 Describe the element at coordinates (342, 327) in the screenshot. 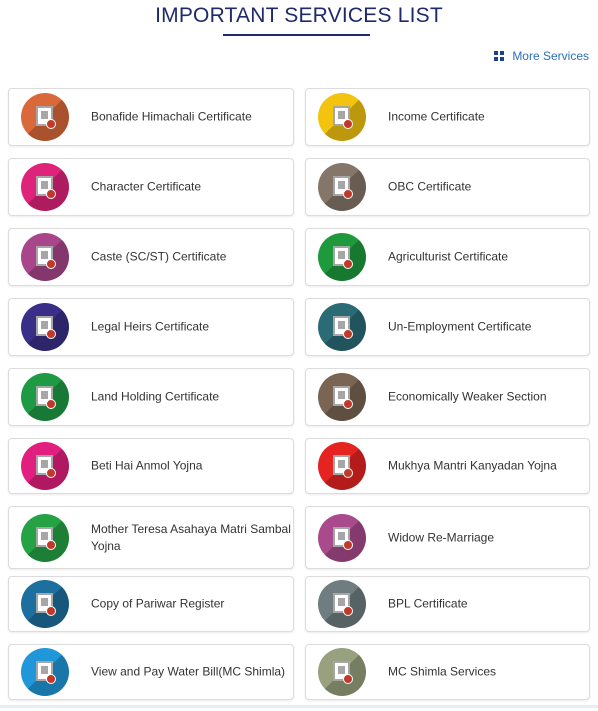

I see `employment-icon` at that location.